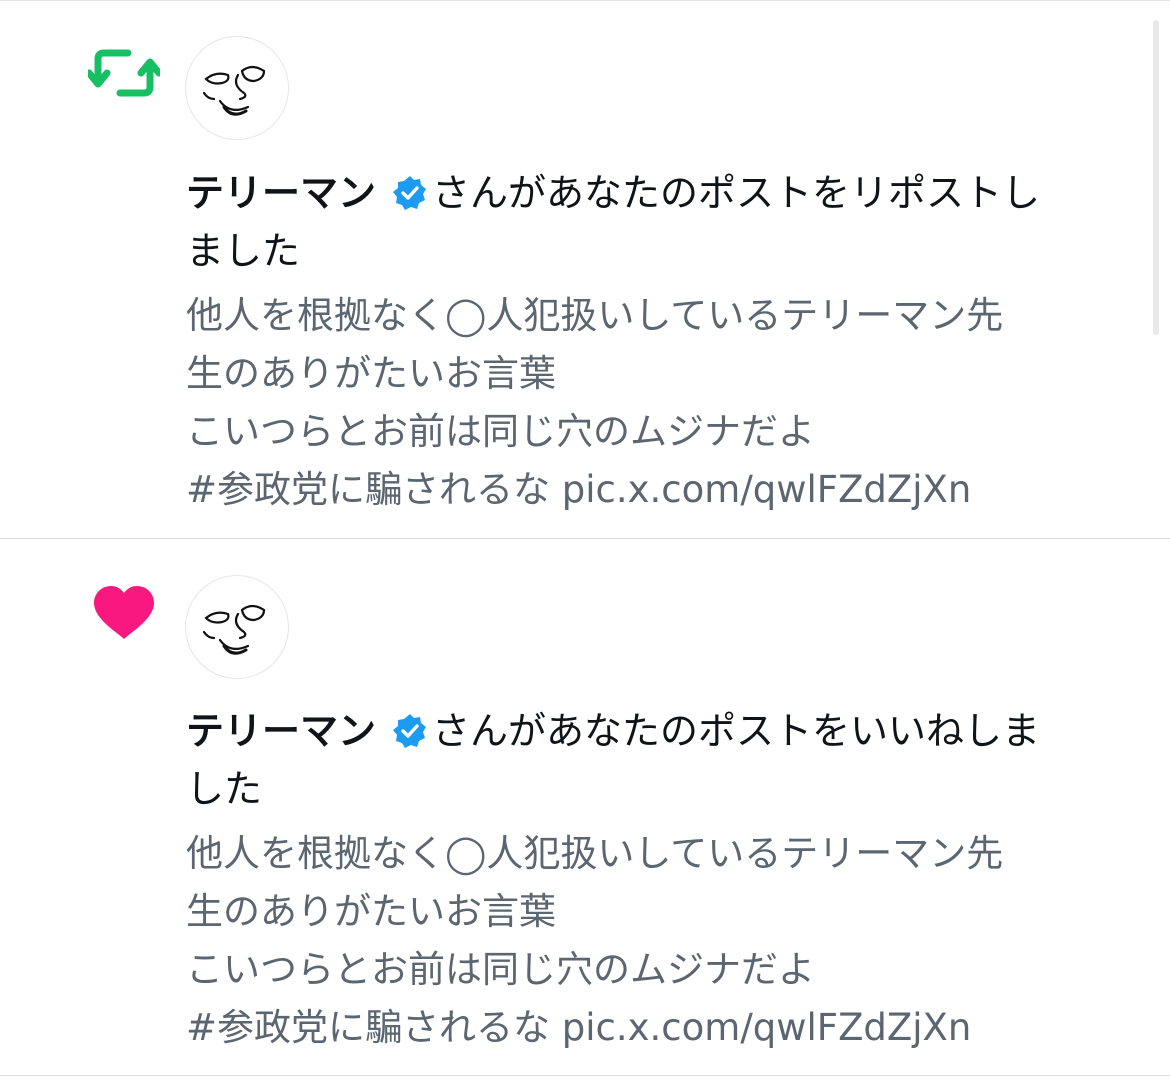 The height and width of the screenshot is (1089, 1170). Describe the element at coordinates (661, 760) in the screenshot. I see `notification-headline: テリーマン さんがあなたのポストをいいねしました` at that location.